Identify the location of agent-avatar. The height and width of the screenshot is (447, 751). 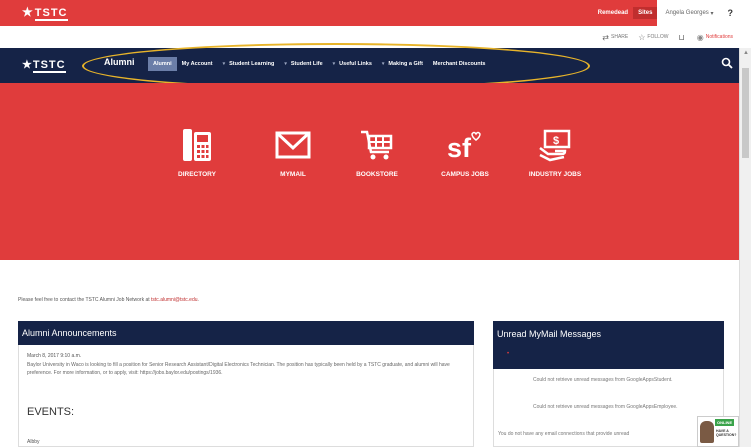
(707, 432).